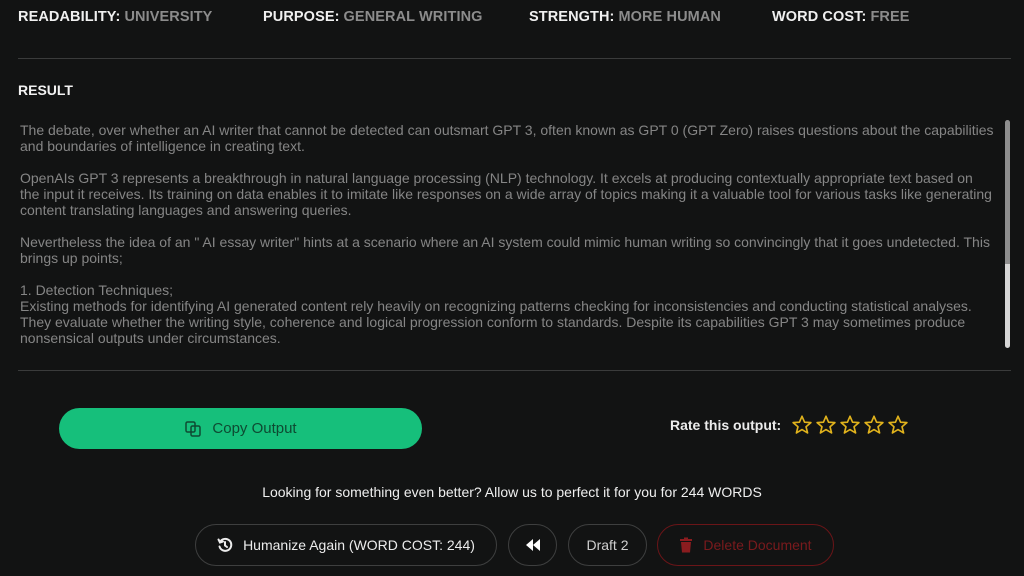  I want to click on humanize-again-button: Humanize Again (WORD COST: 244), so click(346, 545).